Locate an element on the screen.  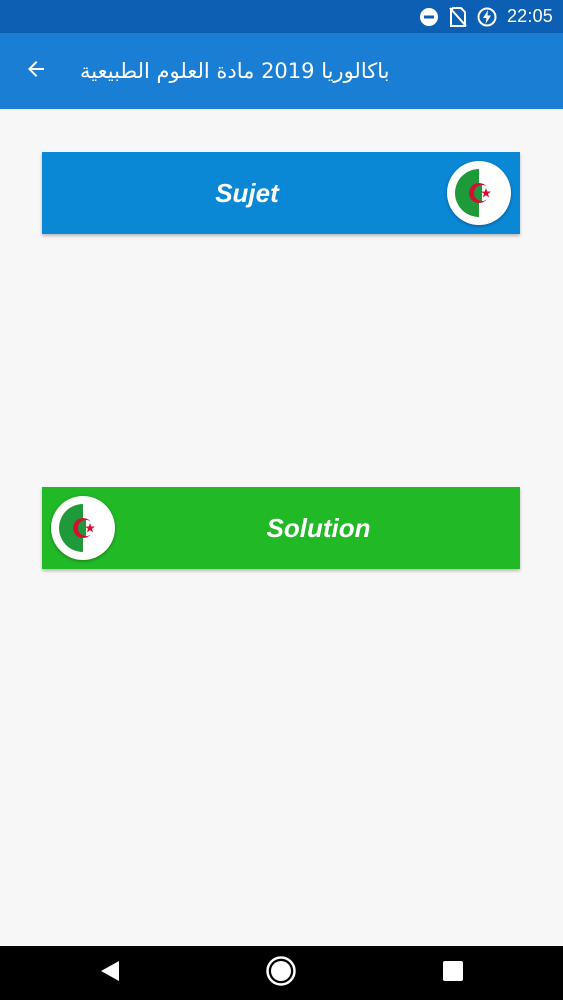
nav-recents-button is located at coordinates (453, 973).